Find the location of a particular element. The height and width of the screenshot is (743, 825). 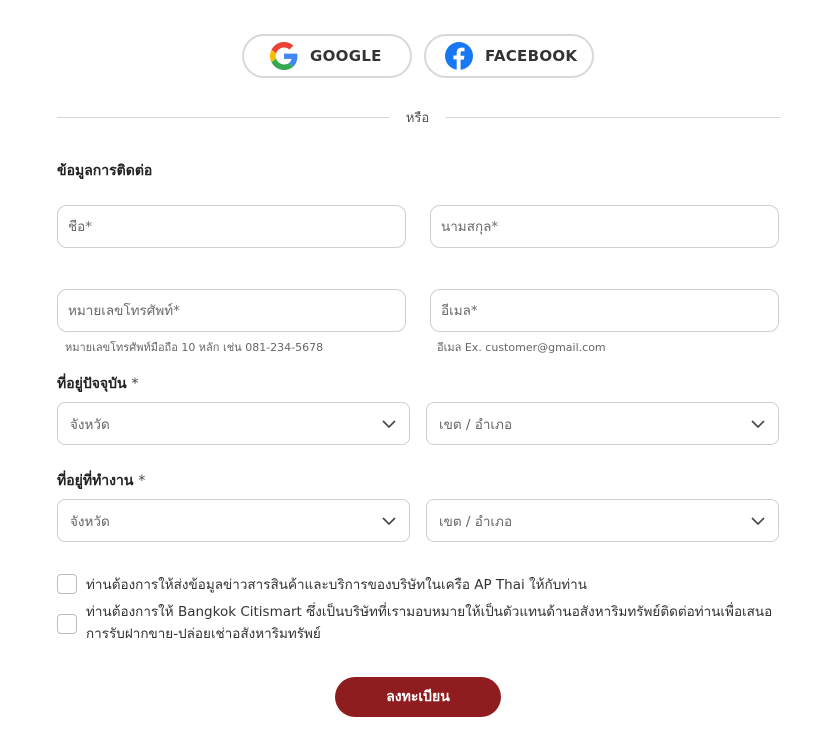

consent-ap-thai-checkbox is located at coordinates (67, 584).